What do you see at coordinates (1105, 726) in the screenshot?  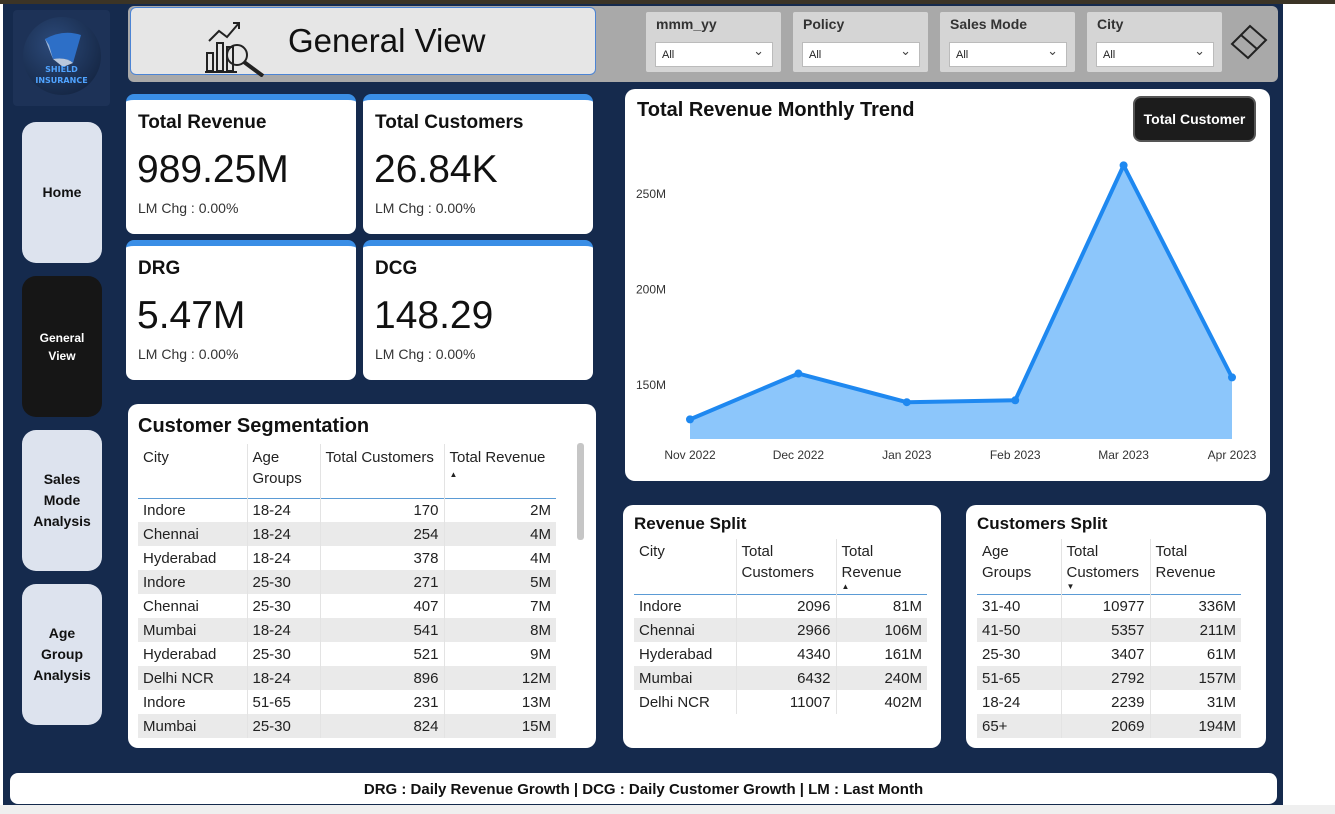 I see `table-cell: 2069` at bounding box center [1105, 726].